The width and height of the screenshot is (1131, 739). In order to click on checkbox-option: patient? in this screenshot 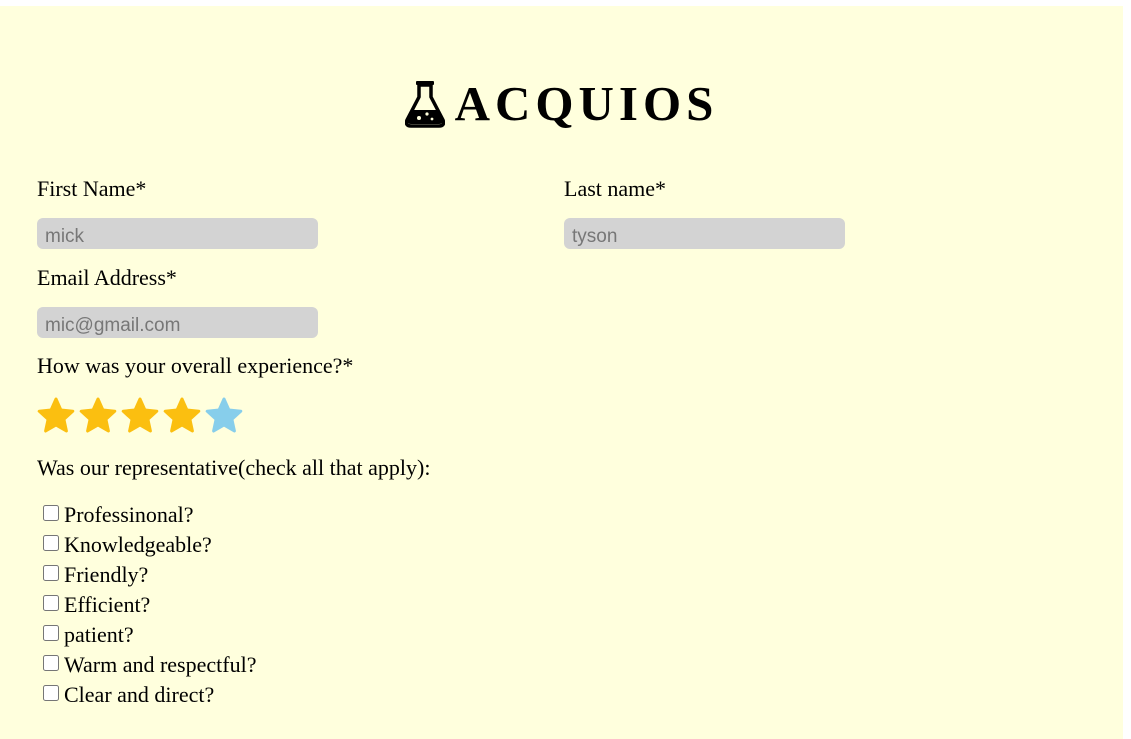, I will do `click(149, 635)`.